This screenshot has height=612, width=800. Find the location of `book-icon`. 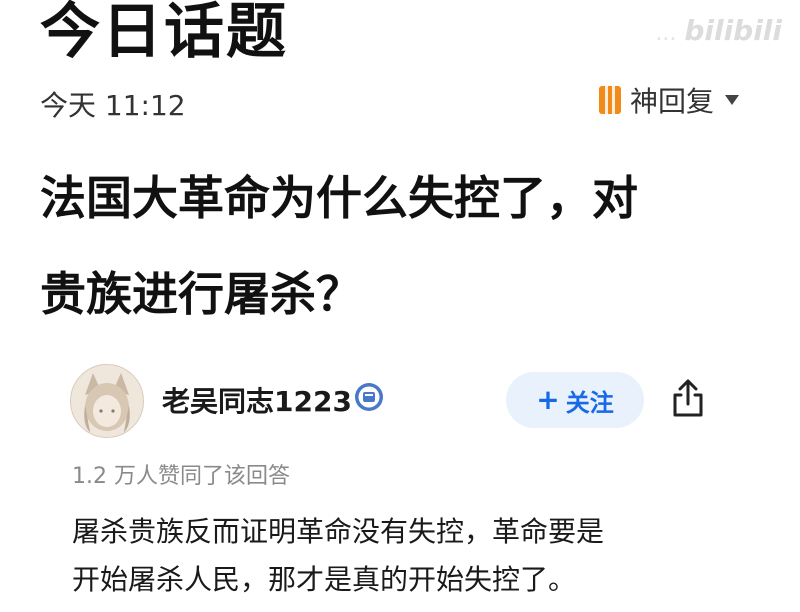

book-icon is located at coordinates (609, 100).